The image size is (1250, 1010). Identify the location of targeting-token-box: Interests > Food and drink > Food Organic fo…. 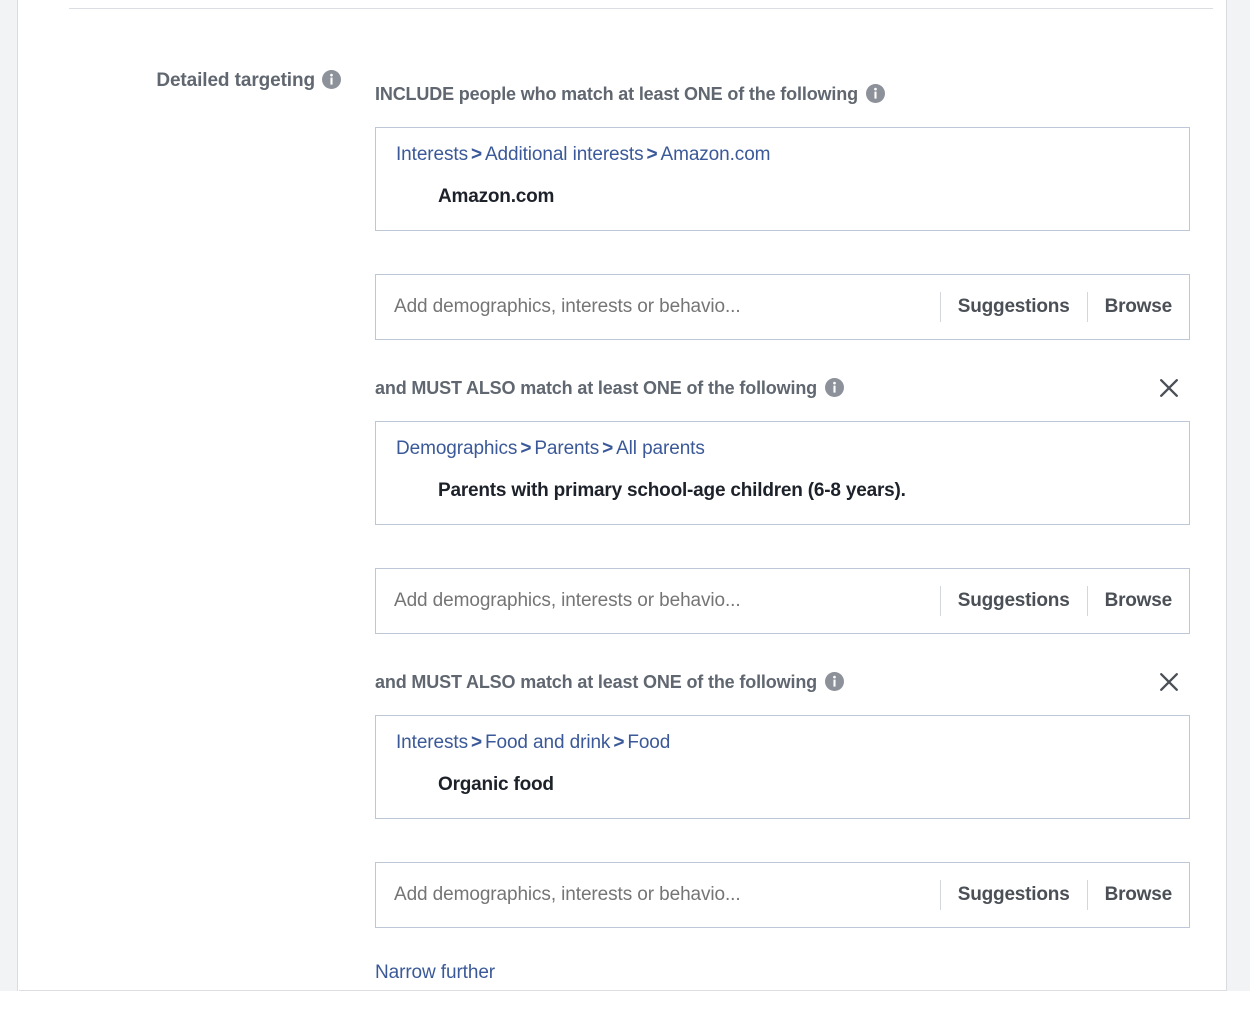
(782, 767).